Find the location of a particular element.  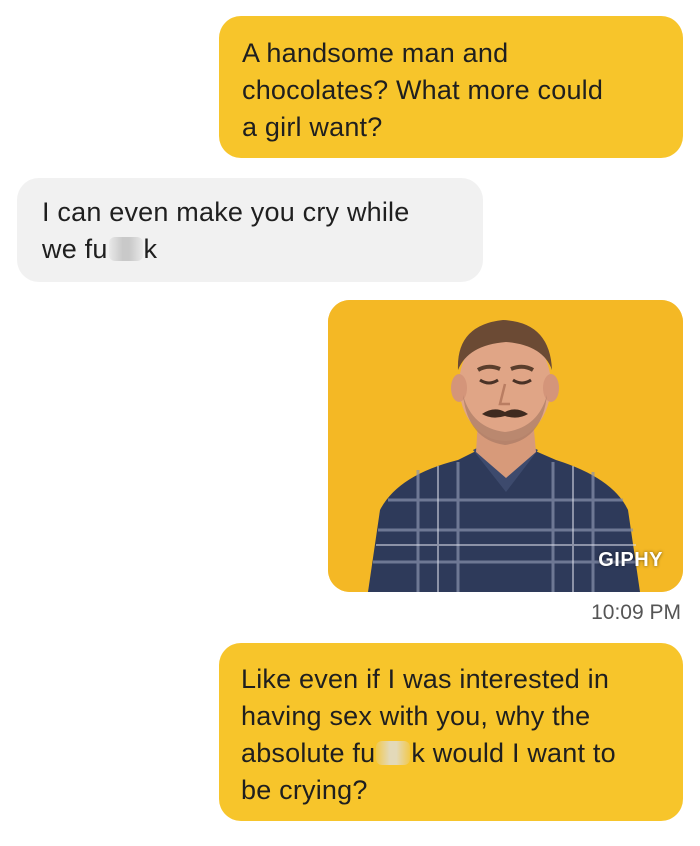

message-text-line: absolute fu k would I want to is located at coordinates (451, 753).